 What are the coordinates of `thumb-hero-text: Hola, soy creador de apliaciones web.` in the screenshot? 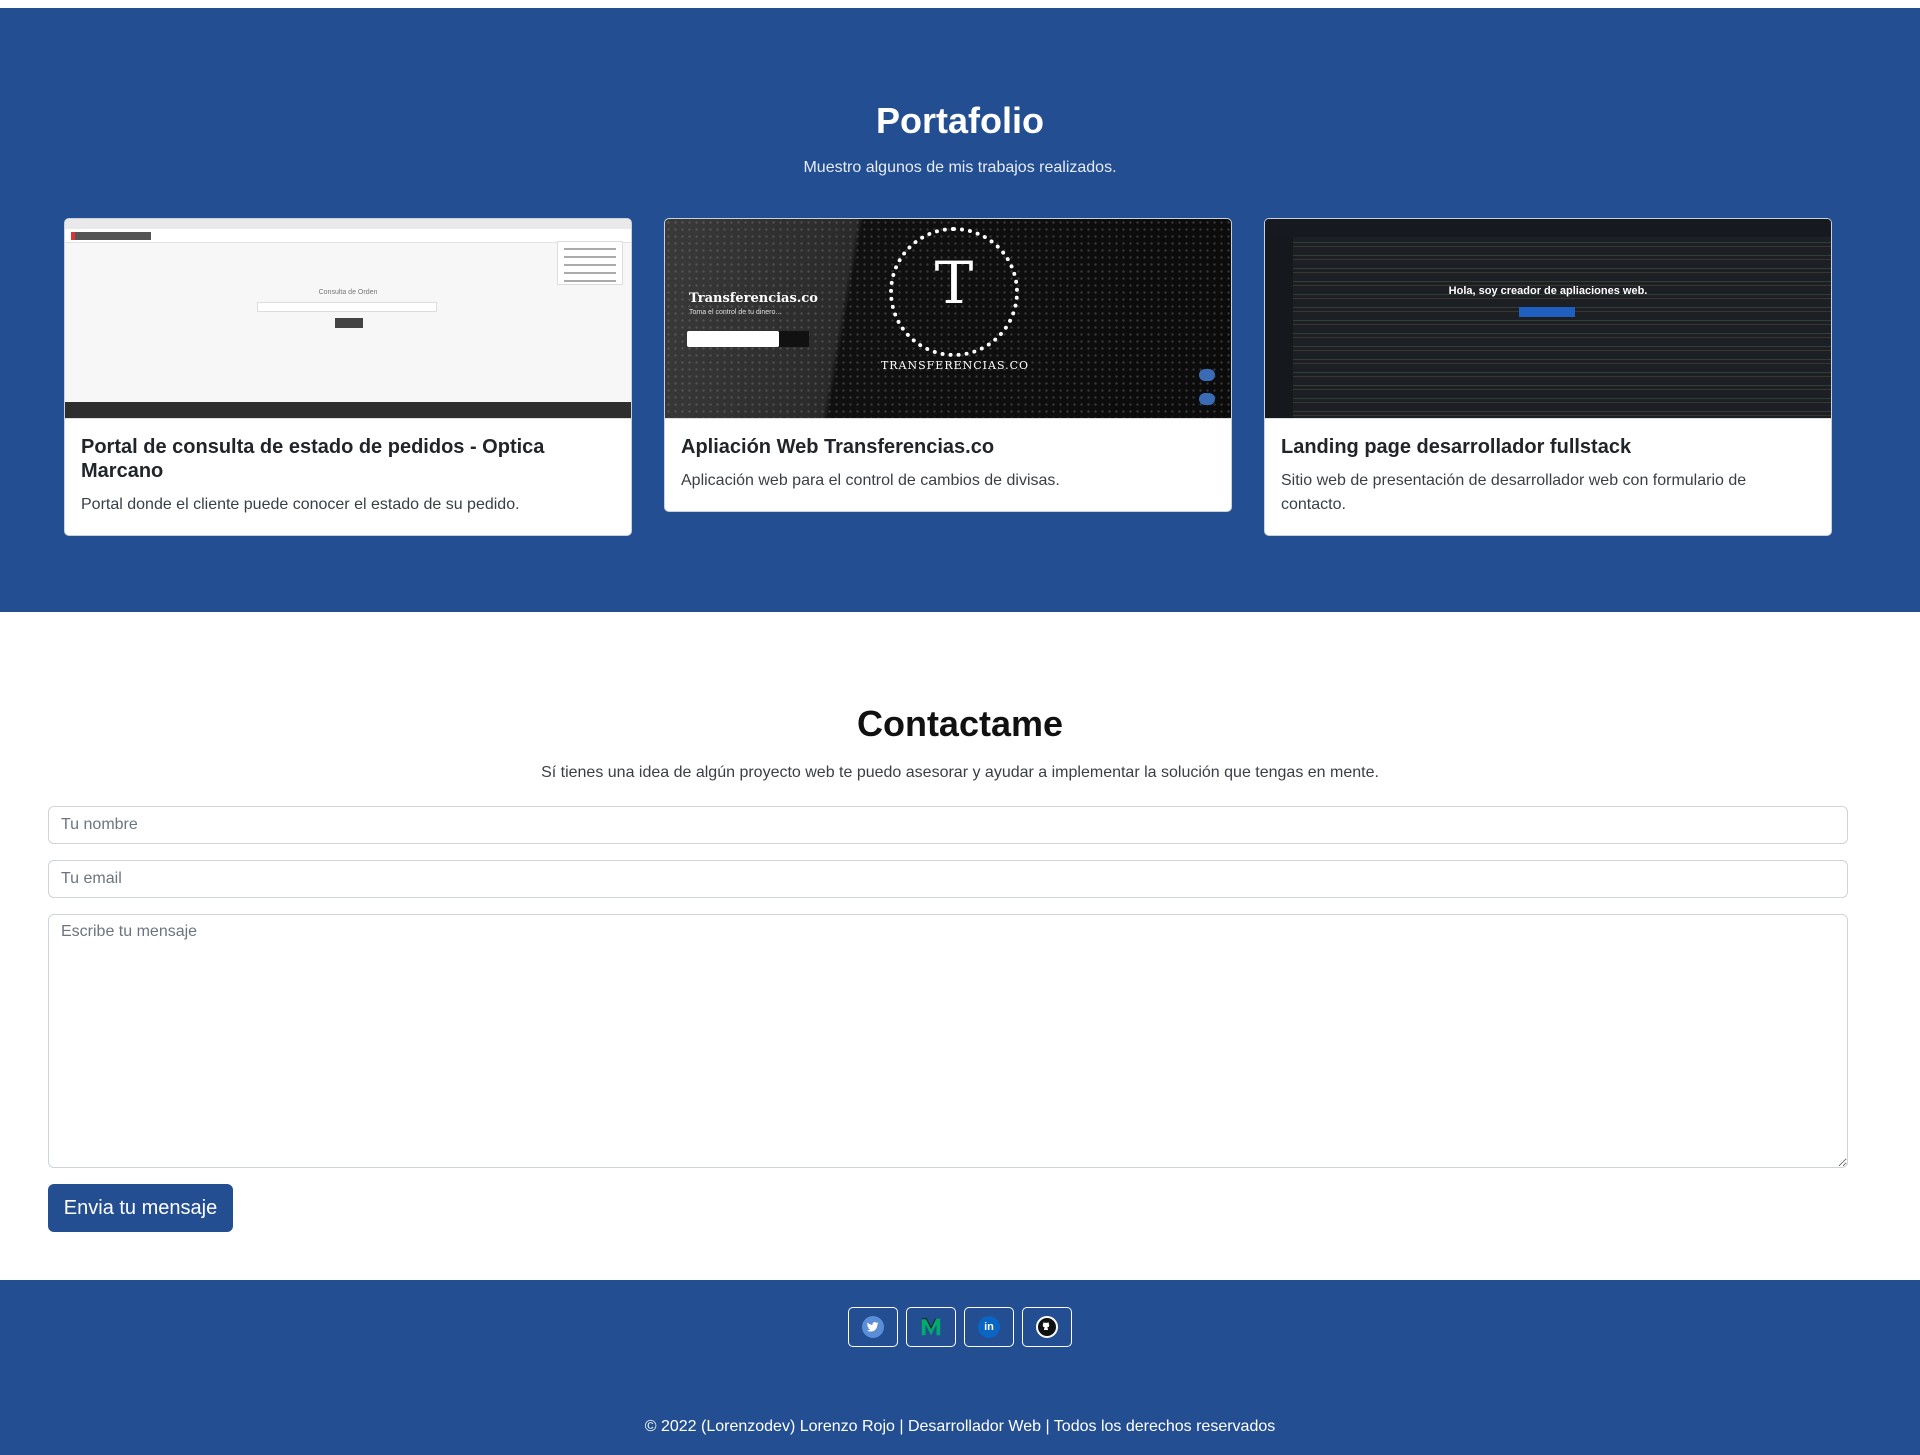 It's located at (1548, 291).